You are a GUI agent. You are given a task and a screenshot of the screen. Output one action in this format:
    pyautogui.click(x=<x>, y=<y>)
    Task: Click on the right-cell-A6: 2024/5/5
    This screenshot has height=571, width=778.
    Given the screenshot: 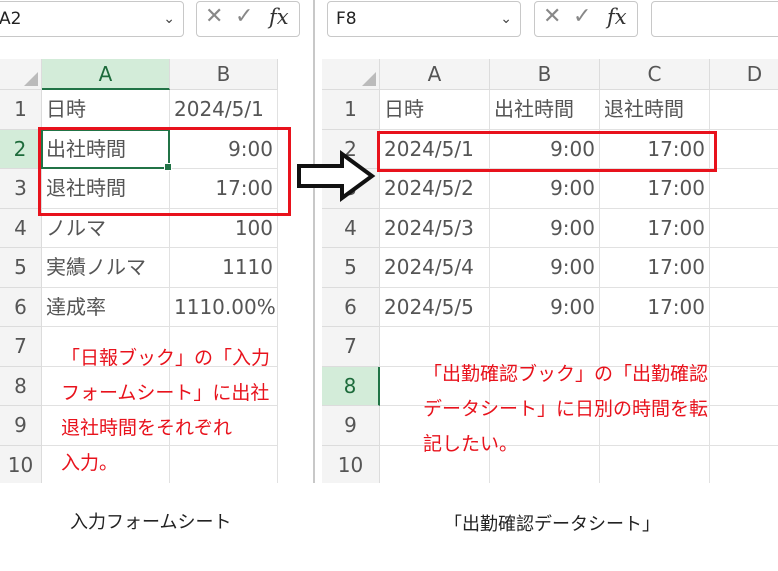 What is the action you would take?
    pyautogui.click(x=435, y=307)
    